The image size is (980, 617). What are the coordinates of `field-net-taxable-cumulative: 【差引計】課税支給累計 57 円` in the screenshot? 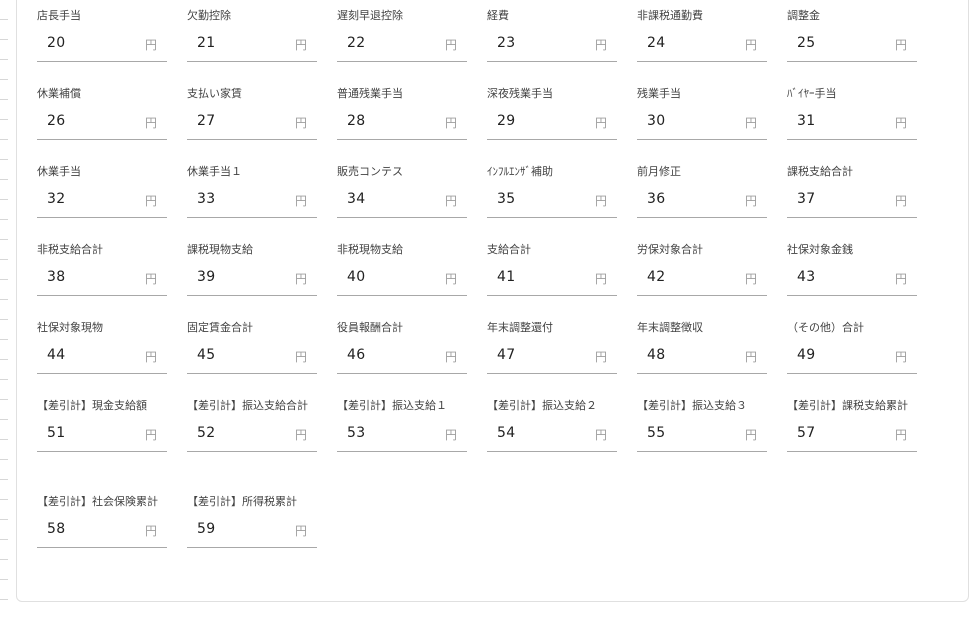 It's located at (852, 424).